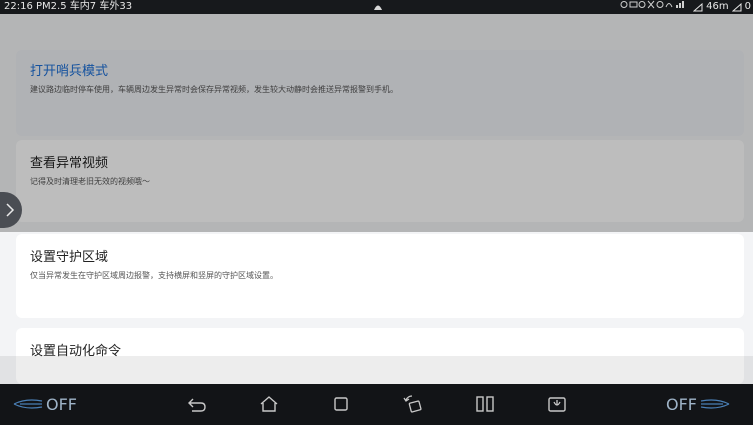  I want to click on status-inside-temp: 车内7, so click(83, 6).